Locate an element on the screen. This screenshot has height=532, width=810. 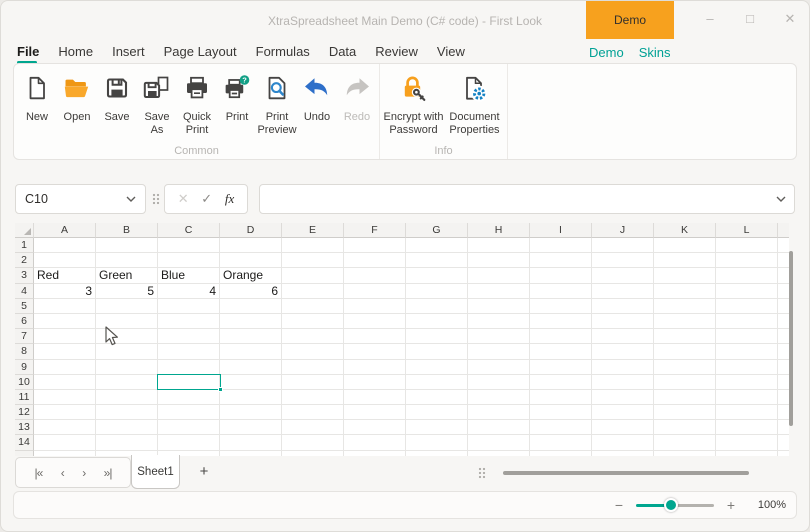
cell-H2 is located at coordinates (499, 261).